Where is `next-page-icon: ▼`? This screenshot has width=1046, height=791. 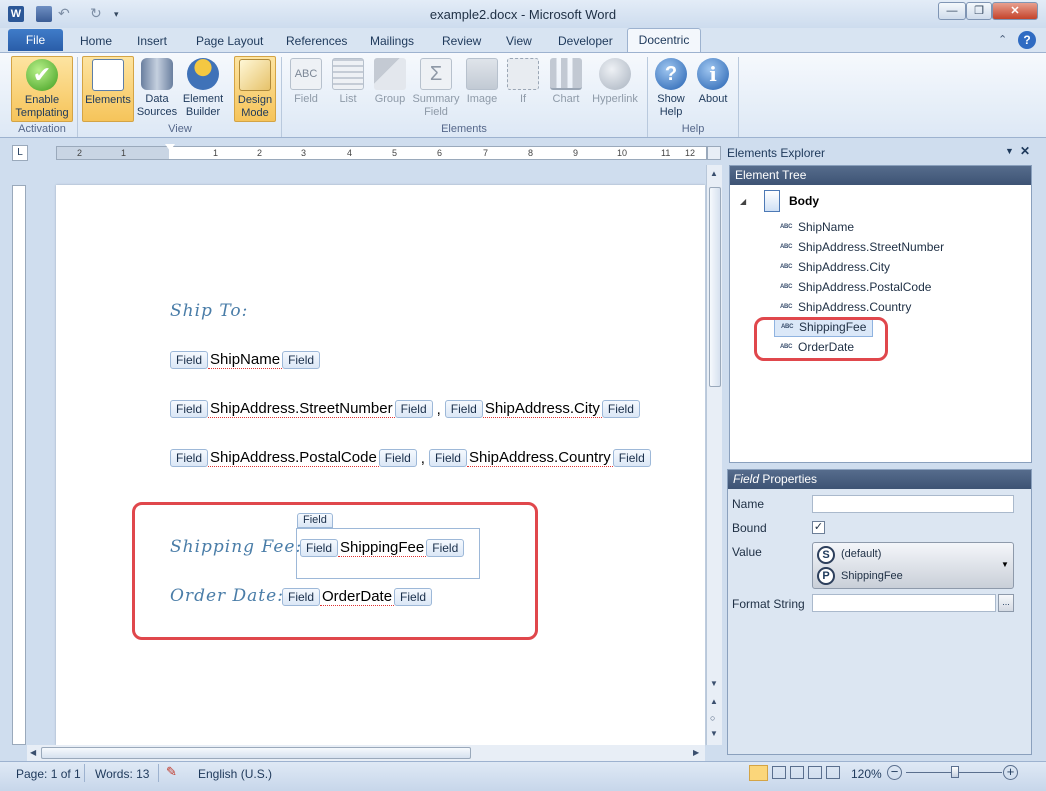 next-page-icon: ▼ is located at coordinates (714, 733).